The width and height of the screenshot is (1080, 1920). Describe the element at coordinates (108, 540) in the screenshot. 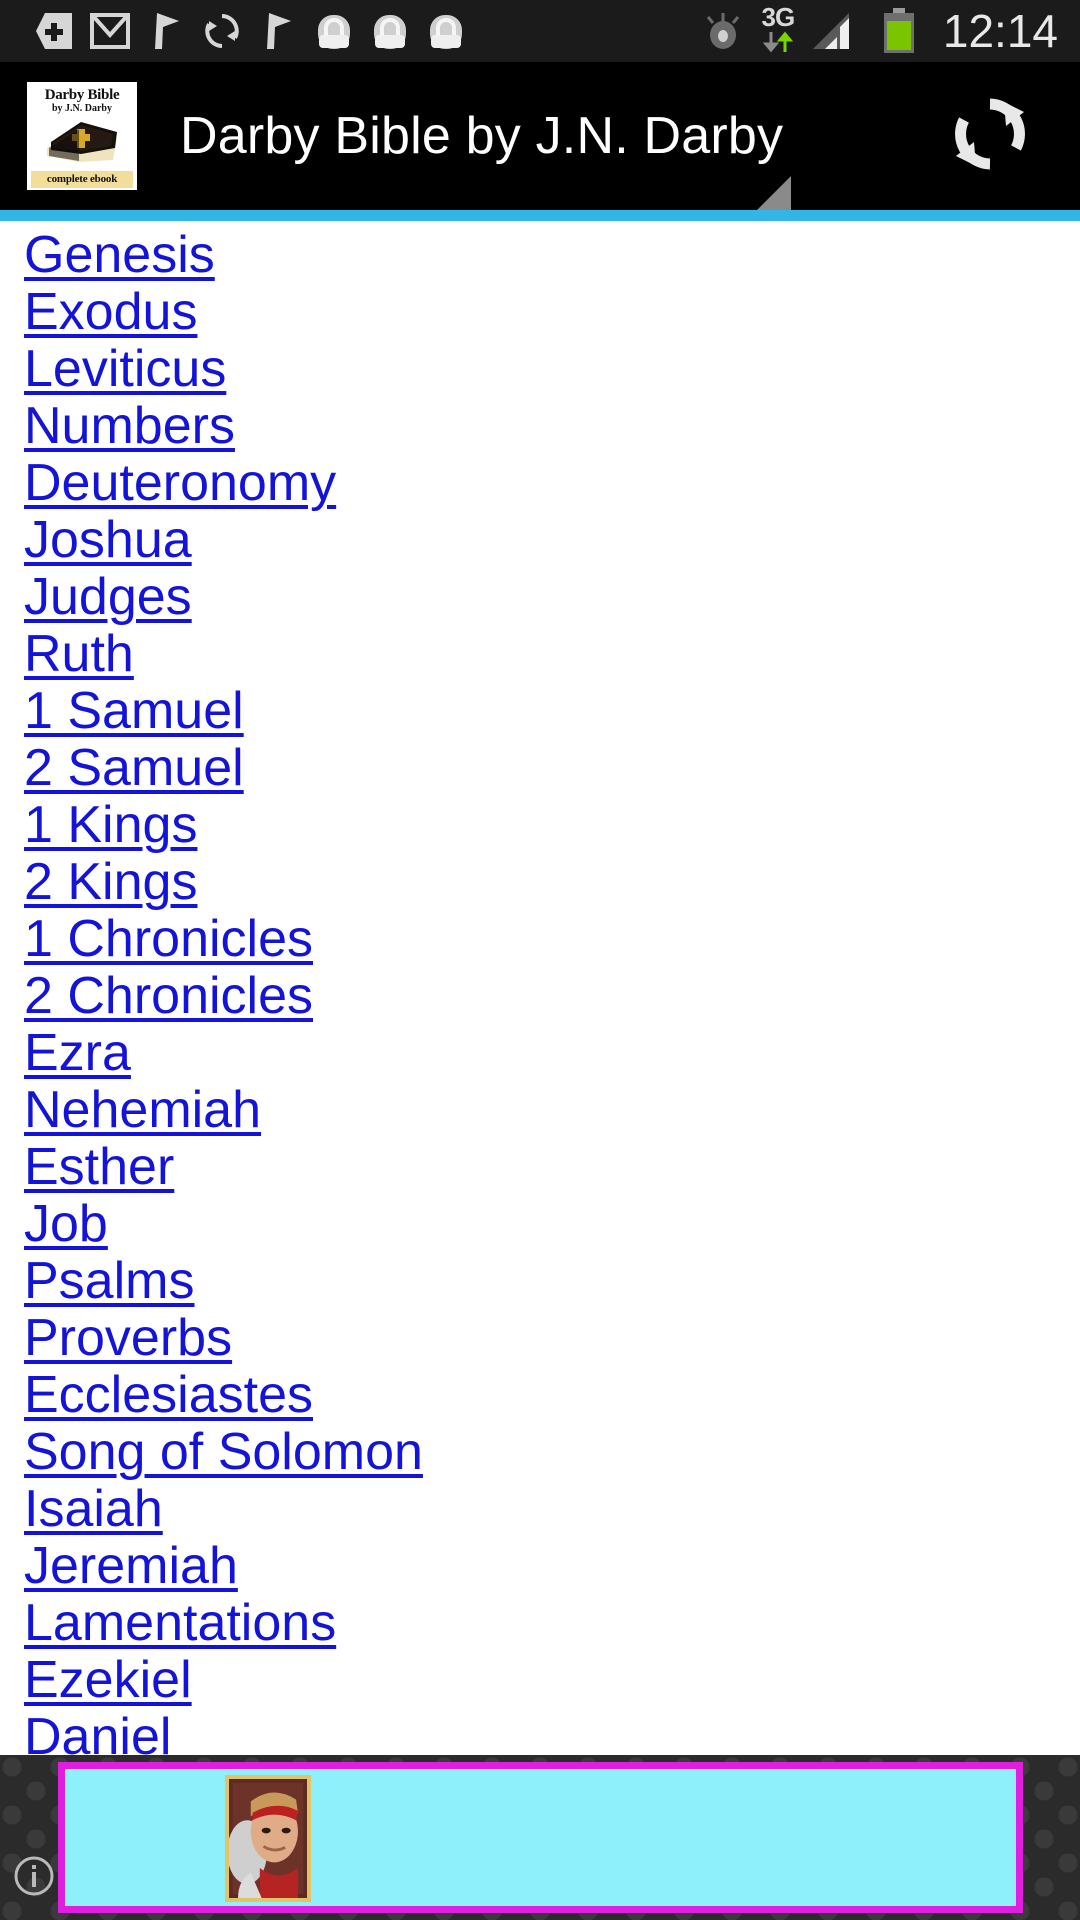

I see `book-link: Joshua` at that location.